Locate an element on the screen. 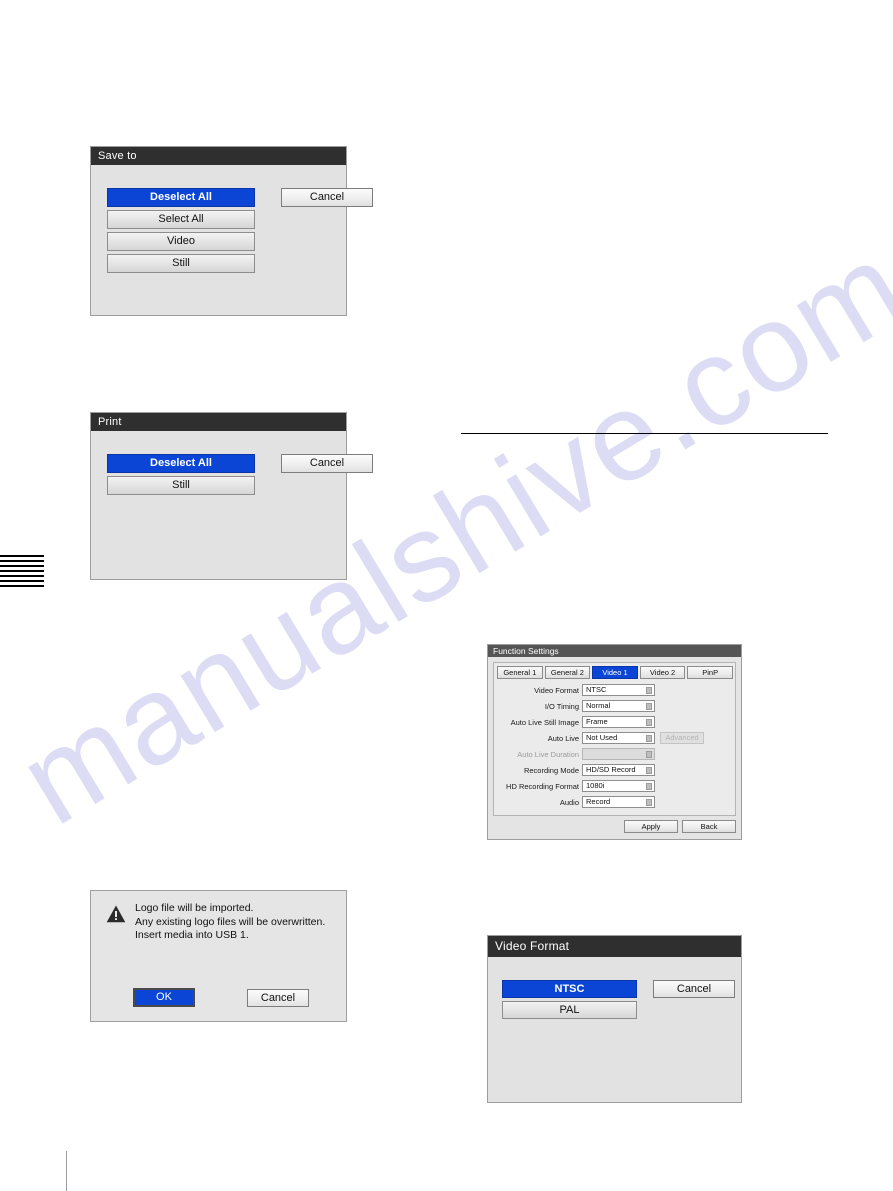  setting-value-recording-mode: HD/SD Record is located at coordinates (611, 769).